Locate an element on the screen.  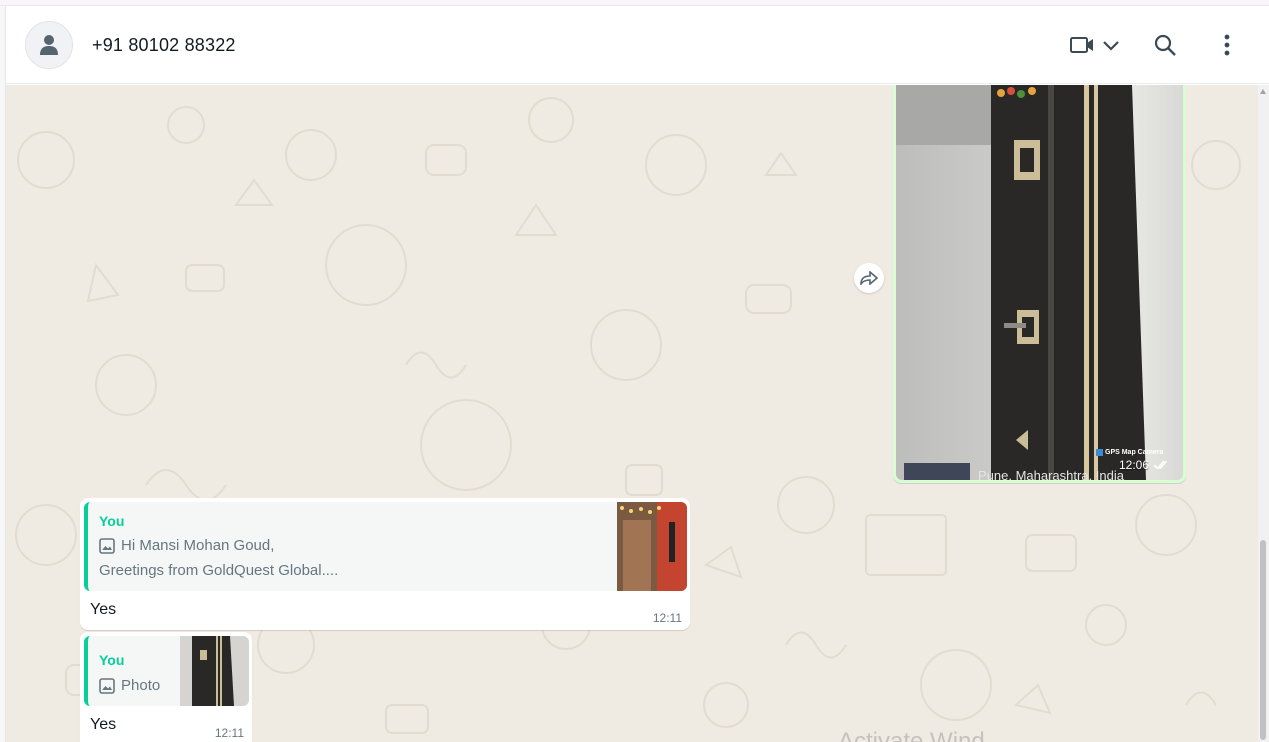
menu-icon is located at coordinates (1227, 45).